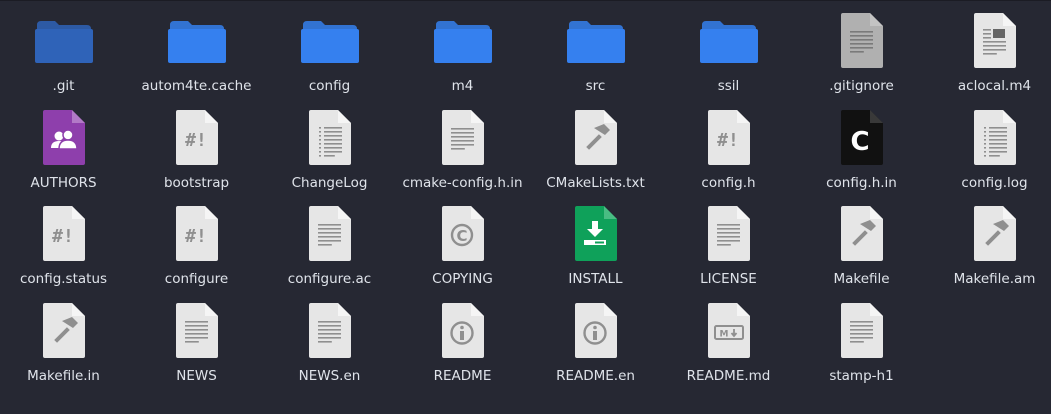 Image resolution: width=1051 pixels, height=414 pixels. What do you see at coordinates (861, 86) in the screenshot?
I see `file-name-label: .gitignore` at bounding box center [861, 86].